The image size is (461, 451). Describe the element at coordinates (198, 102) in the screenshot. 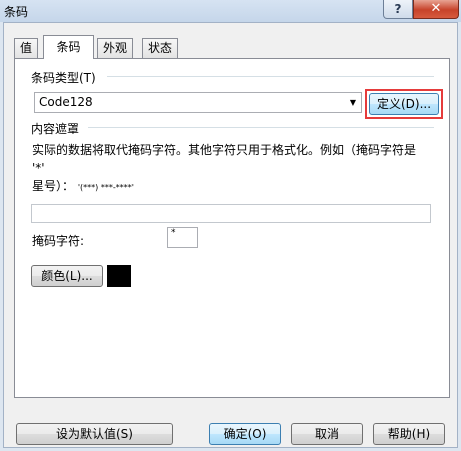

I see `barcode-type-select: Code128 ▼` at that location.